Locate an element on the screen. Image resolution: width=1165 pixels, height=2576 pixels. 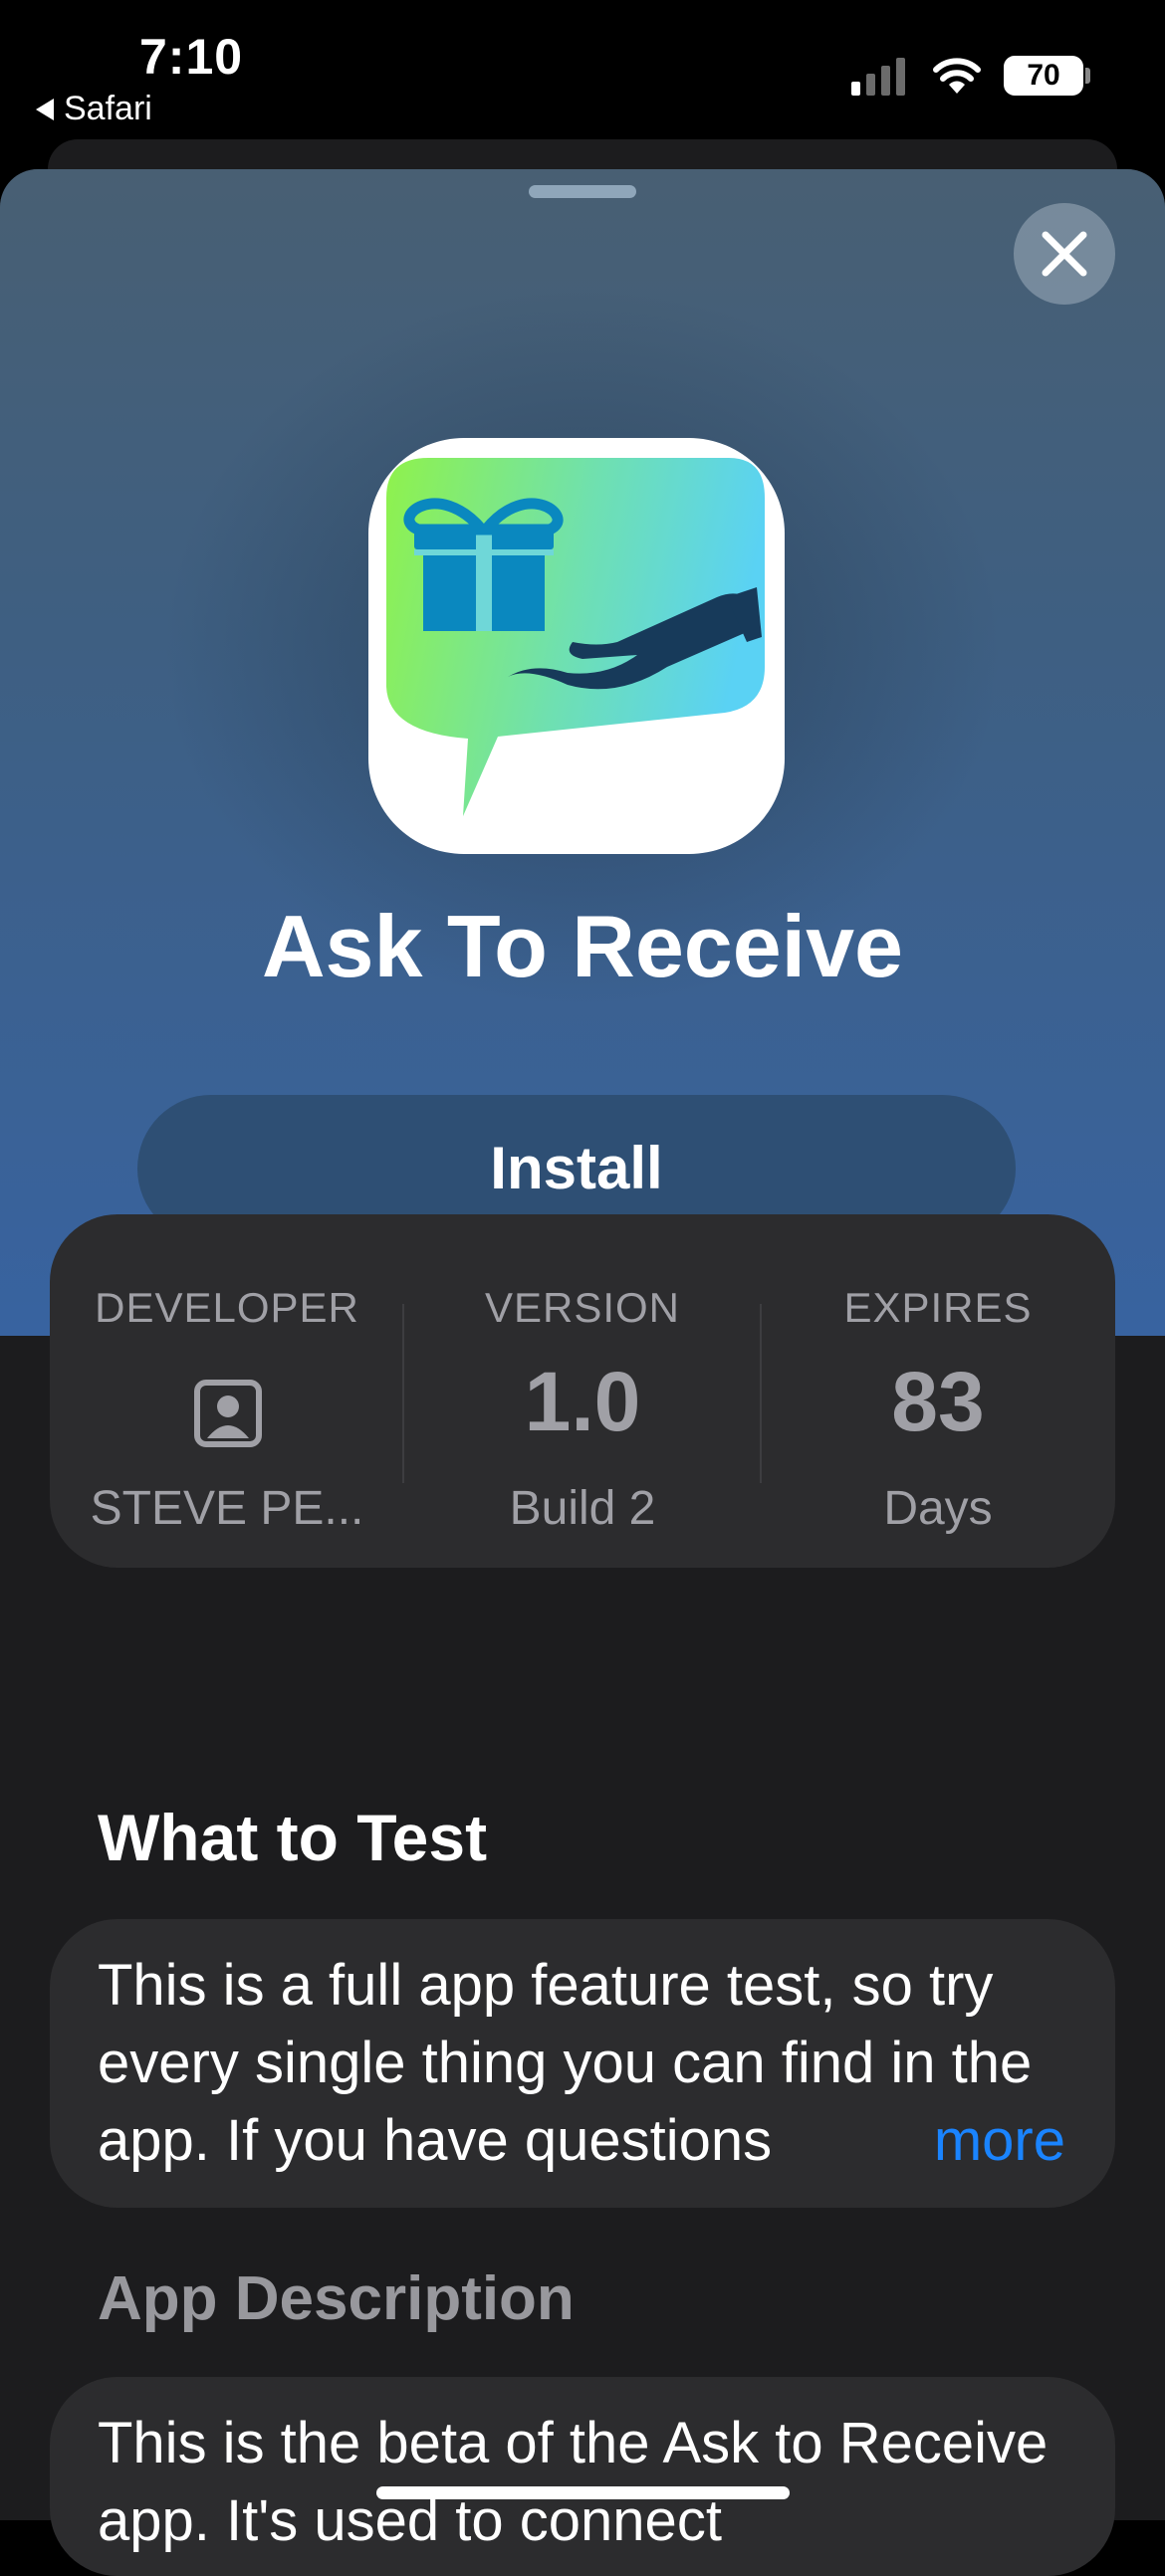
battery-nub is located at coordinates (1088, 76).